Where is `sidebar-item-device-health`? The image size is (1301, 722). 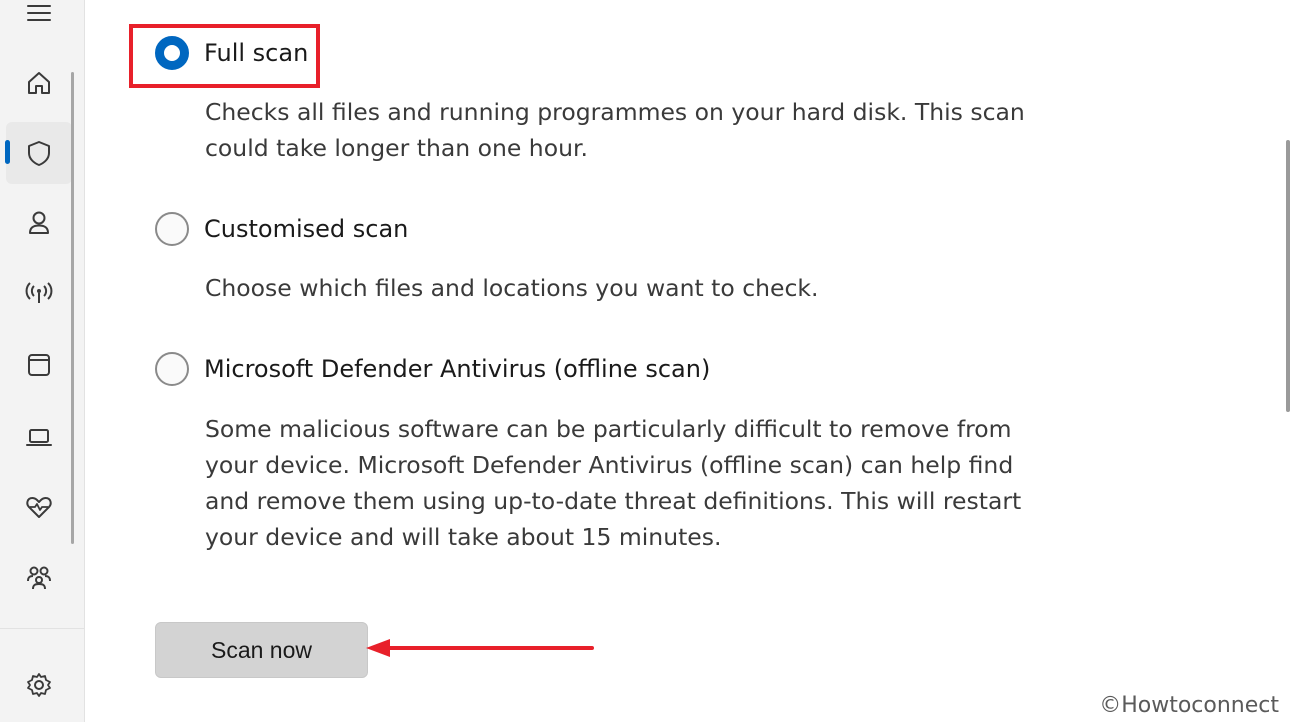 sidebar-item-device-health is located at coordinates (39, 507).